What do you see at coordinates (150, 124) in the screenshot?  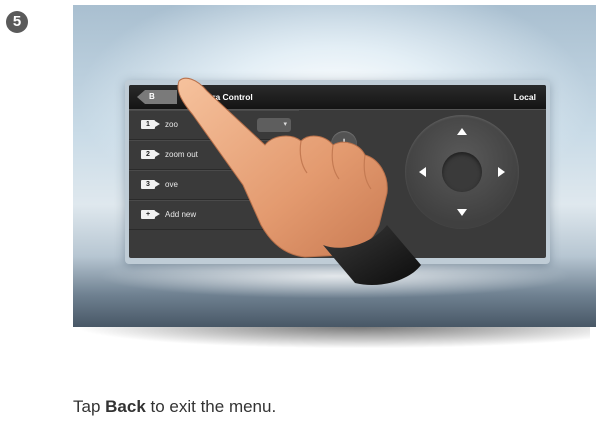 I see `camera-icon: 1` at bounding box center [150, 124].